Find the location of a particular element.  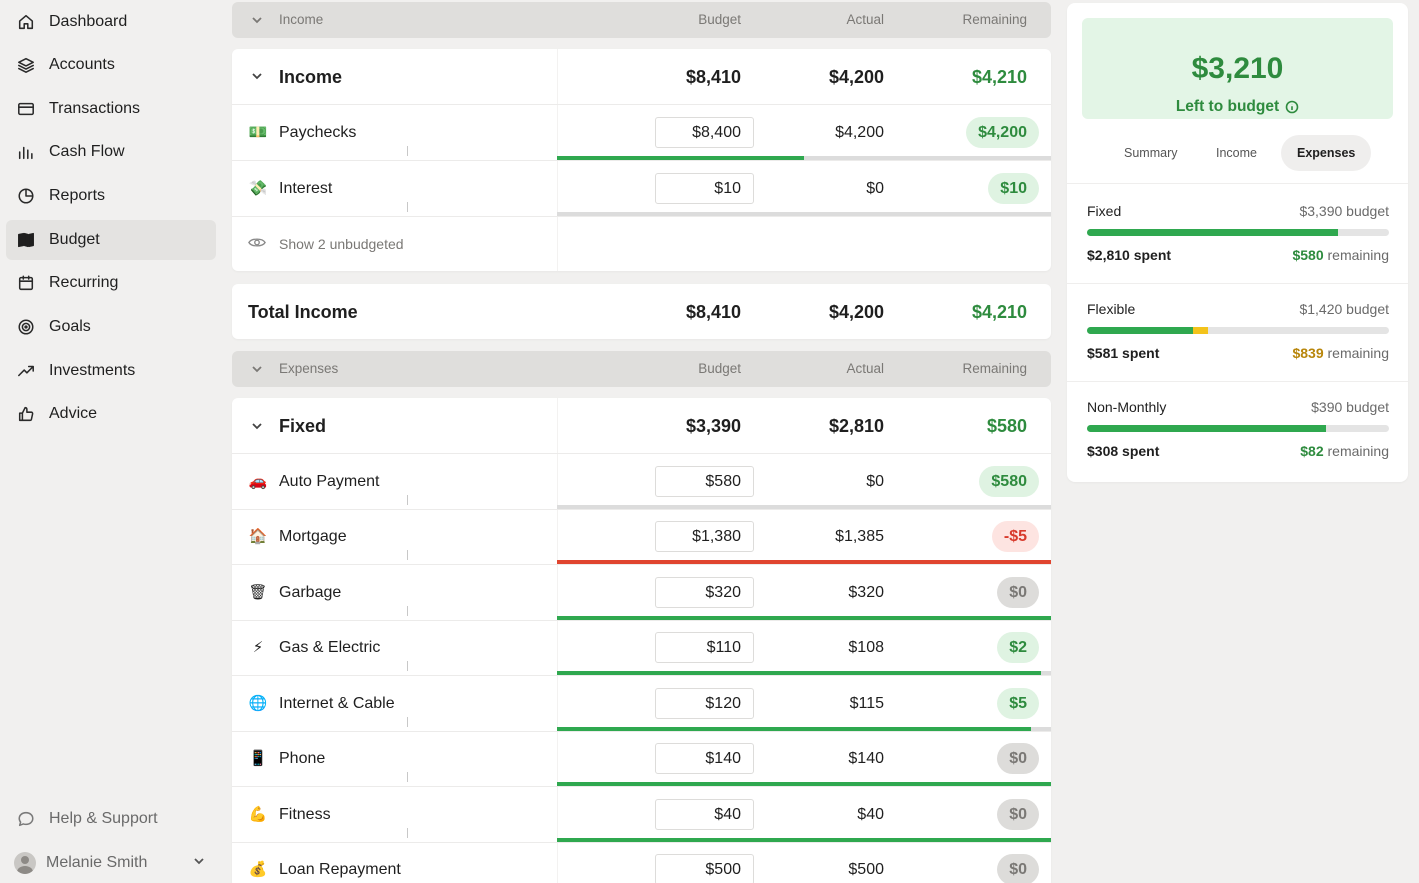

category-name: Paychecks is located at coordinates (317, 133).